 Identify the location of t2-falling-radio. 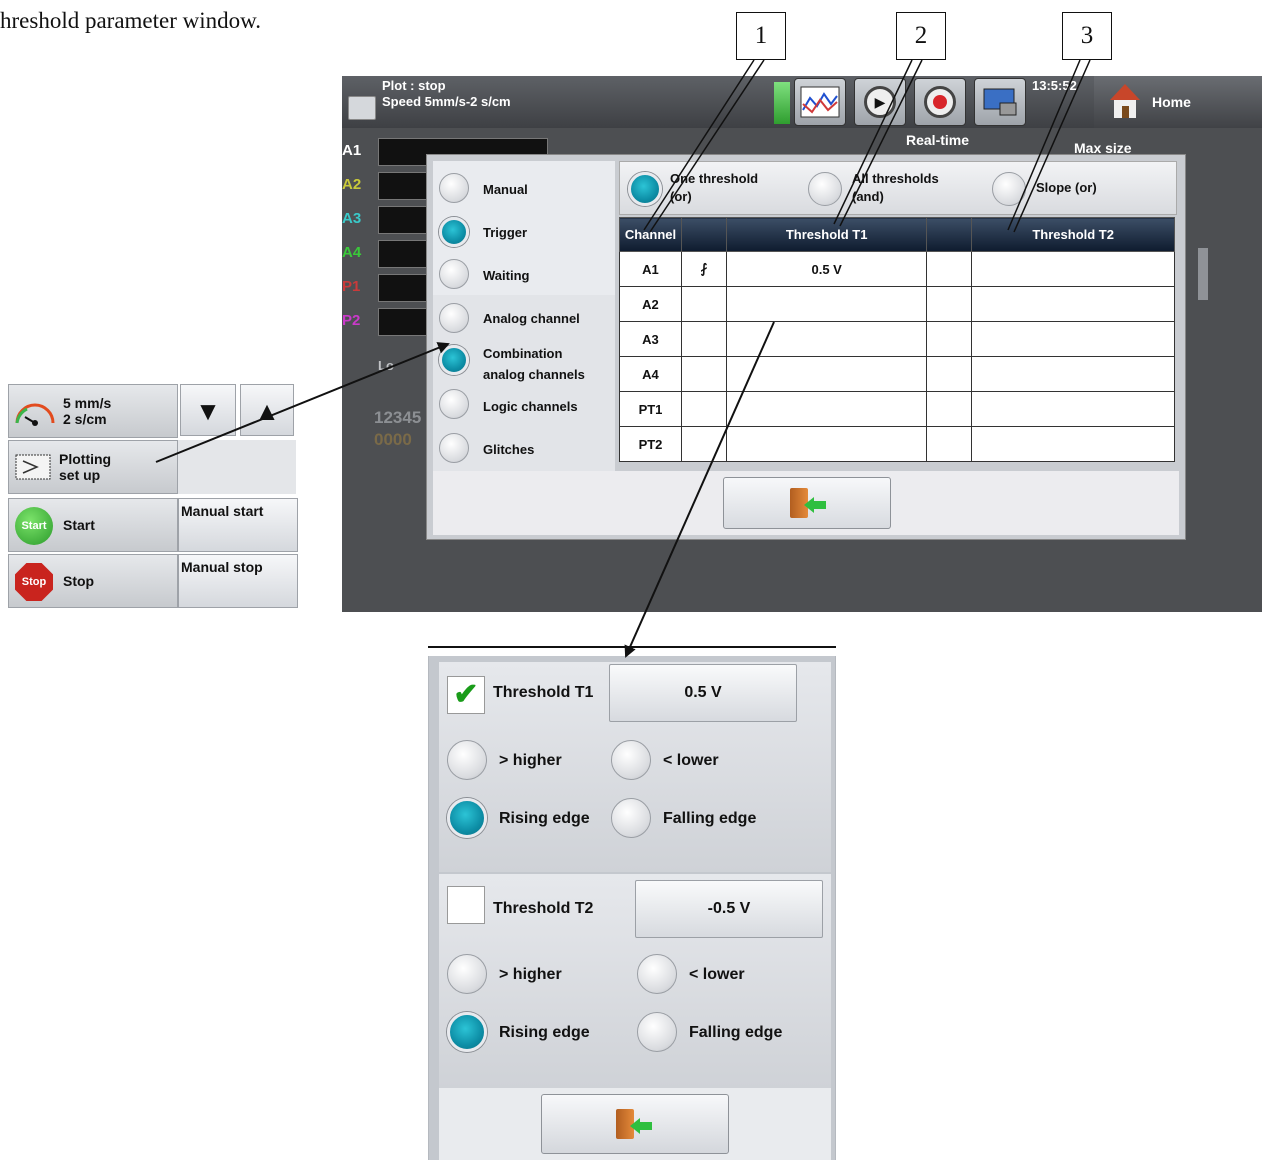
(657, 1032).